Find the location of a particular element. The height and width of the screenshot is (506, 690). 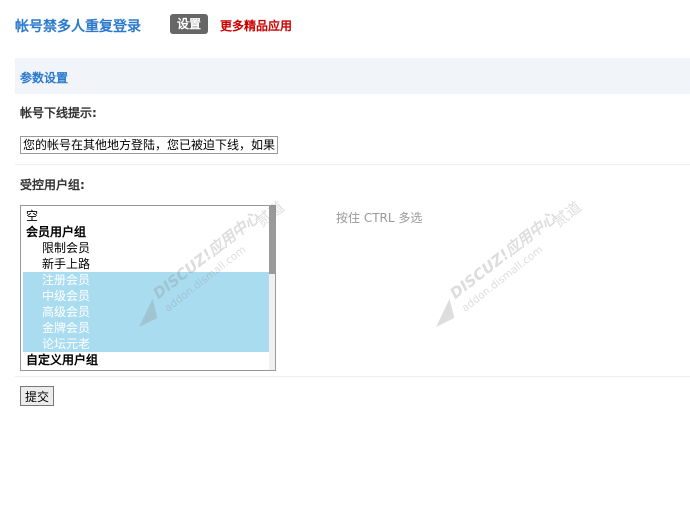

controlled-groups-label: 受控用户组: is located at coordinates (52, 185).